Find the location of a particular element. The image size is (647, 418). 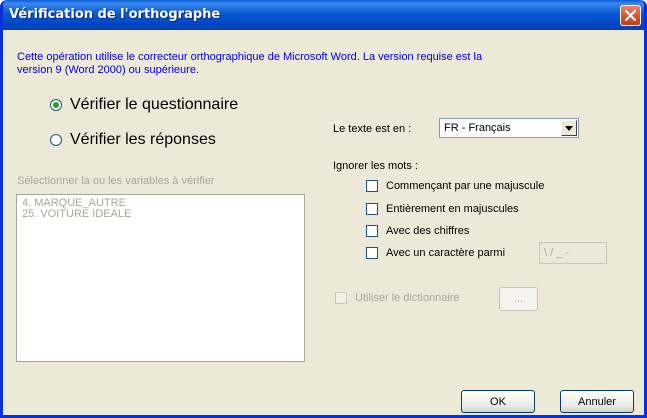

language-label: Le texte est en : is located at coordinates (372, 129).